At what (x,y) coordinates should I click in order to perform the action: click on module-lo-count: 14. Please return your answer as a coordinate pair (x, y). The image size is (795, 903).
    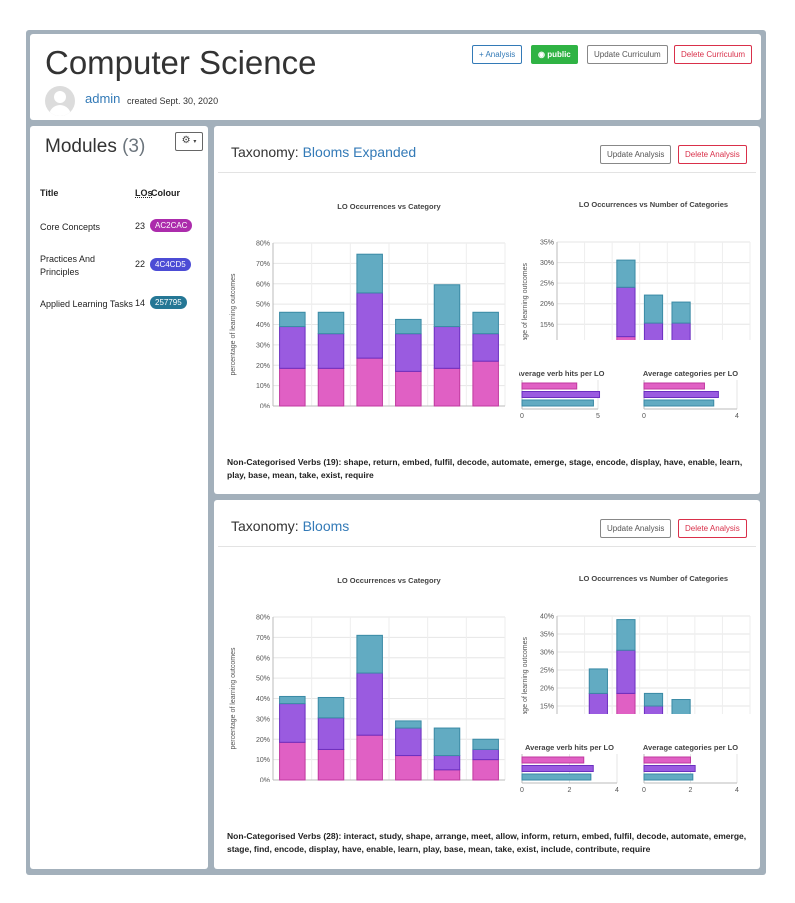
    Looking at the image, I should click on (140, 303).